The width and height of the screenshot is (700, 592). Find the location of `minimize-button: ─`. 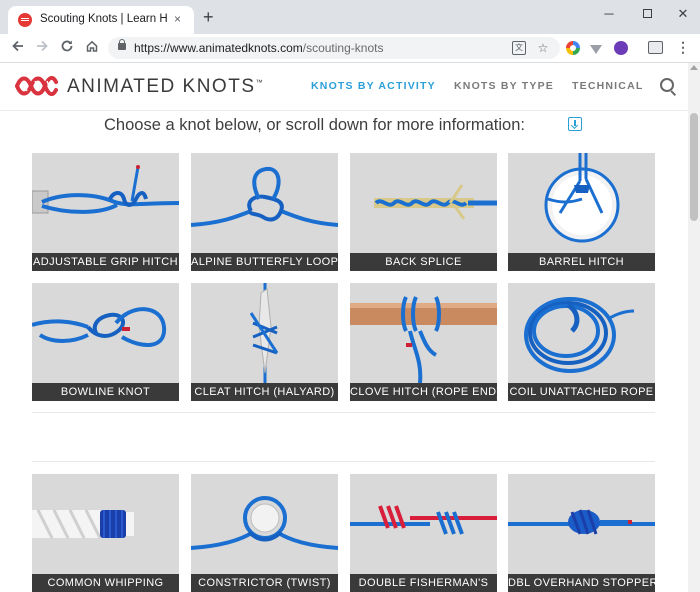

minimize-button: ─ is located at coordinates (609, 14).